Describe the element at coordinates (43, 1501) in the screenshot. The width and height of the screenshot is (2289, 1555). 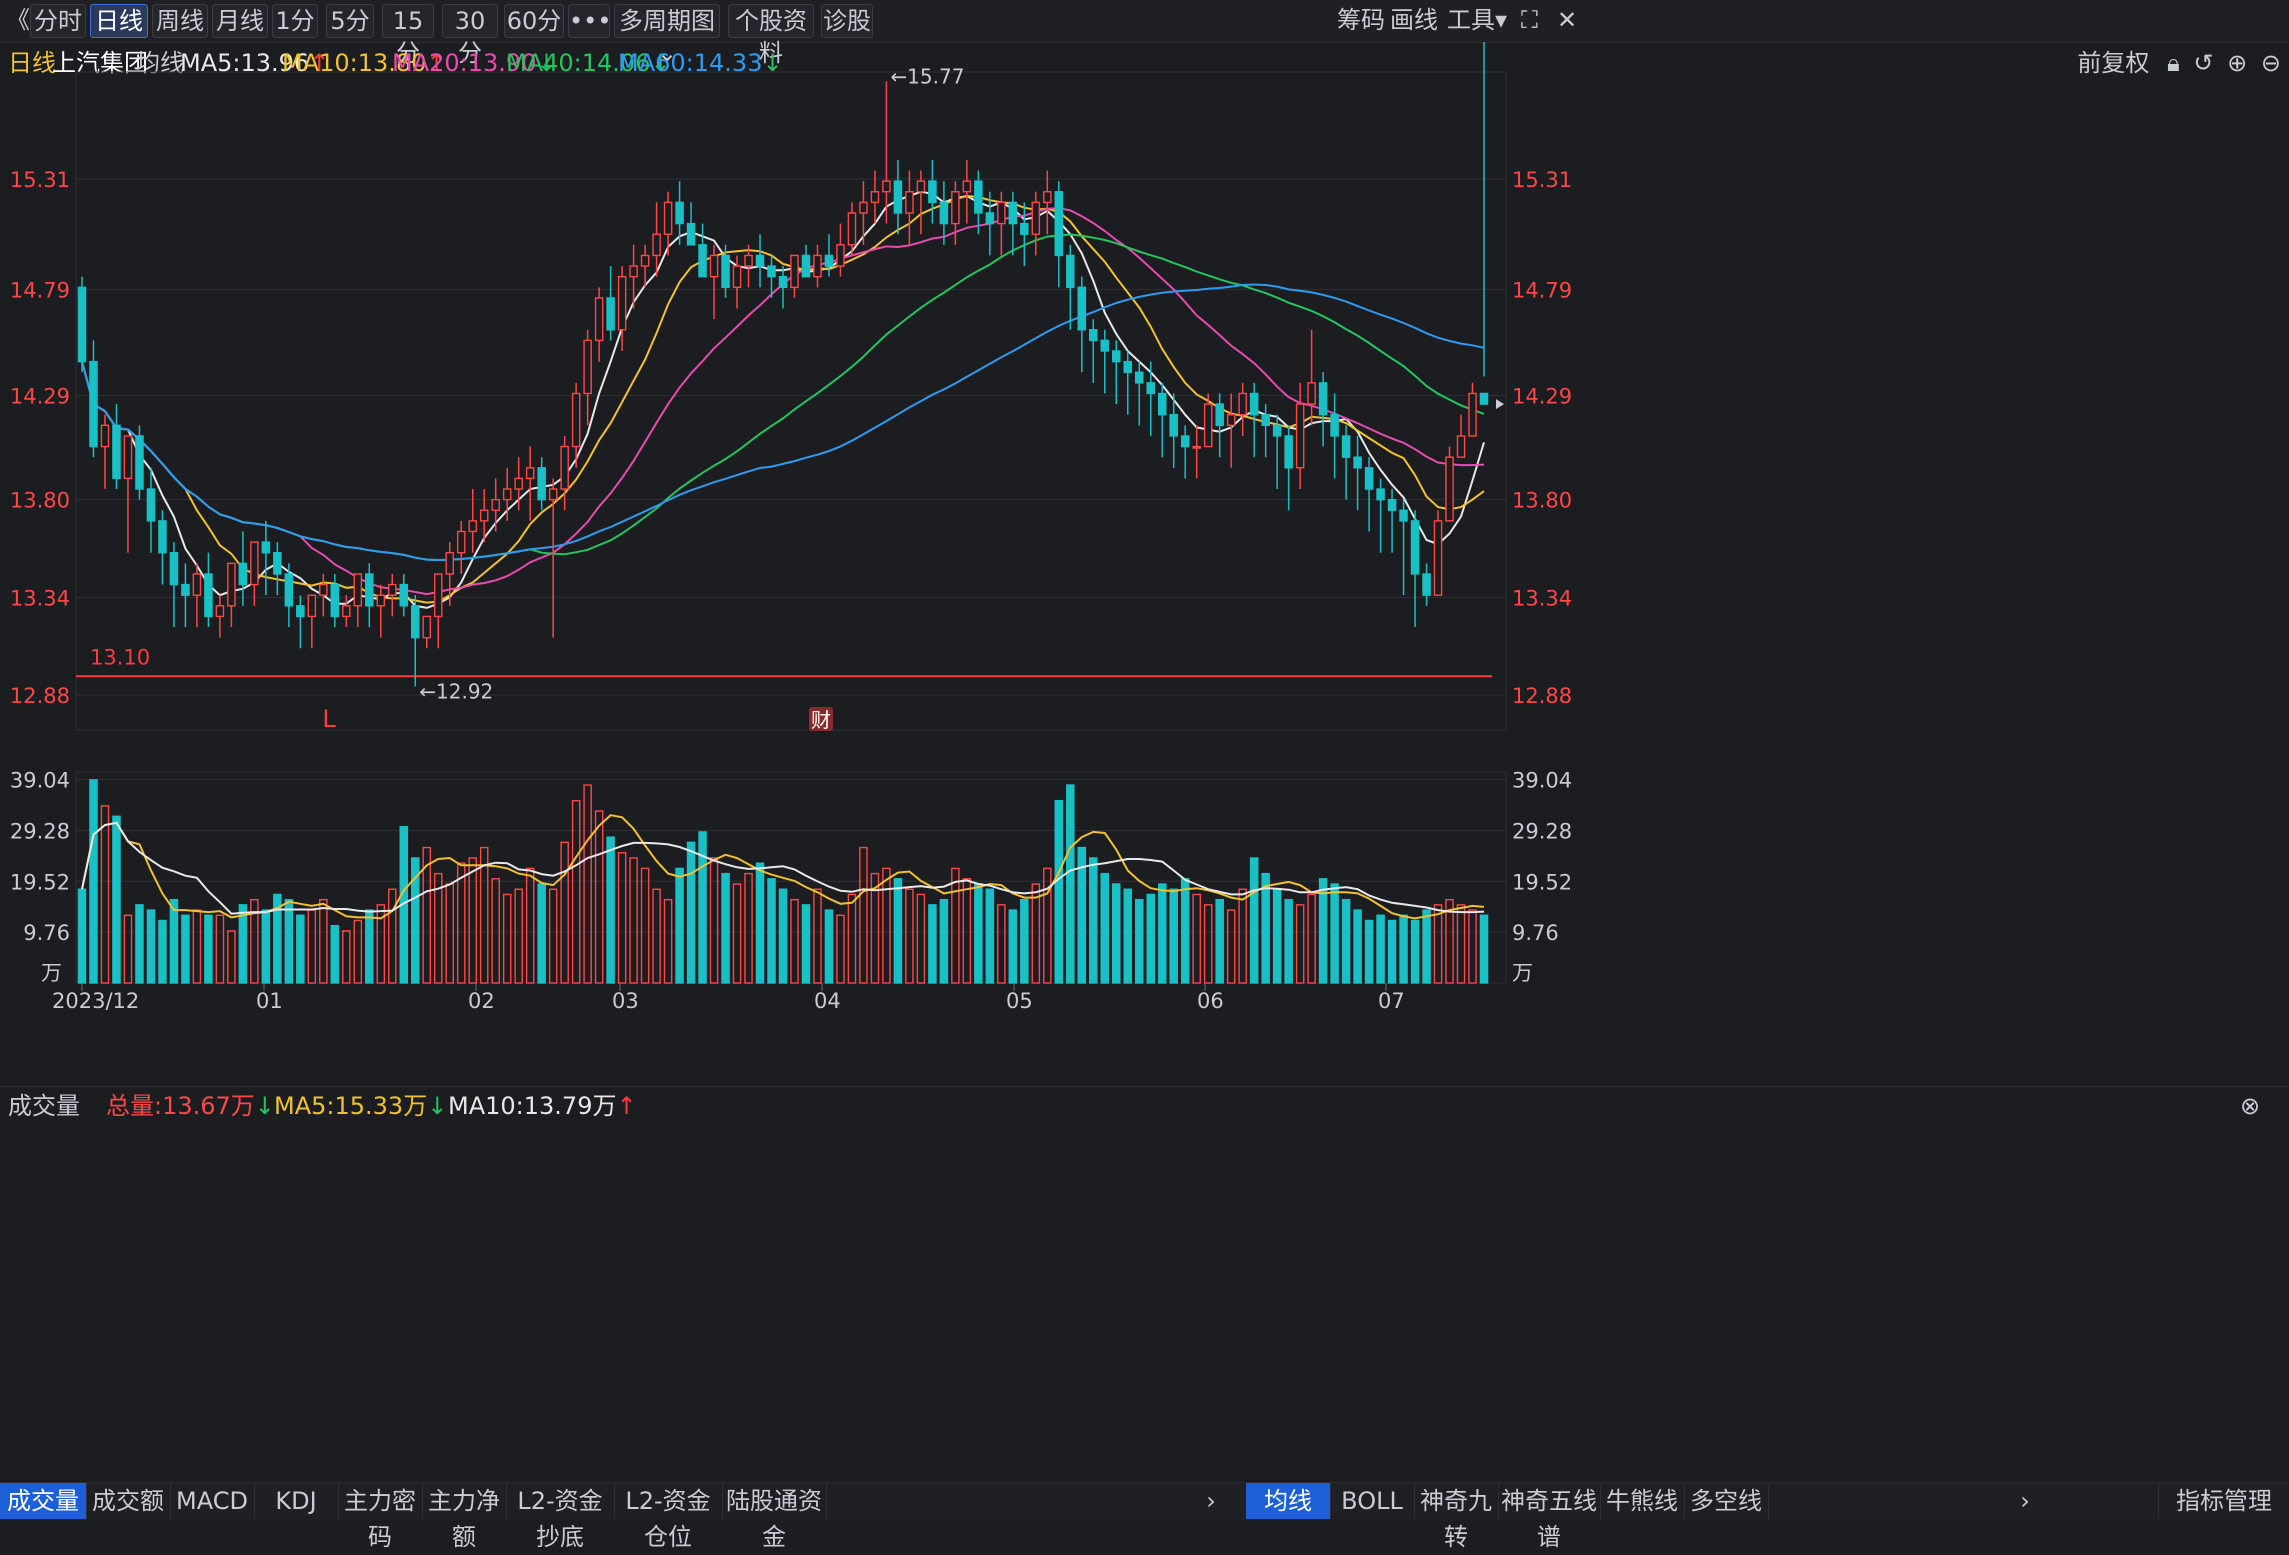
I see `indicator-tab-0: 成交量` at that location.